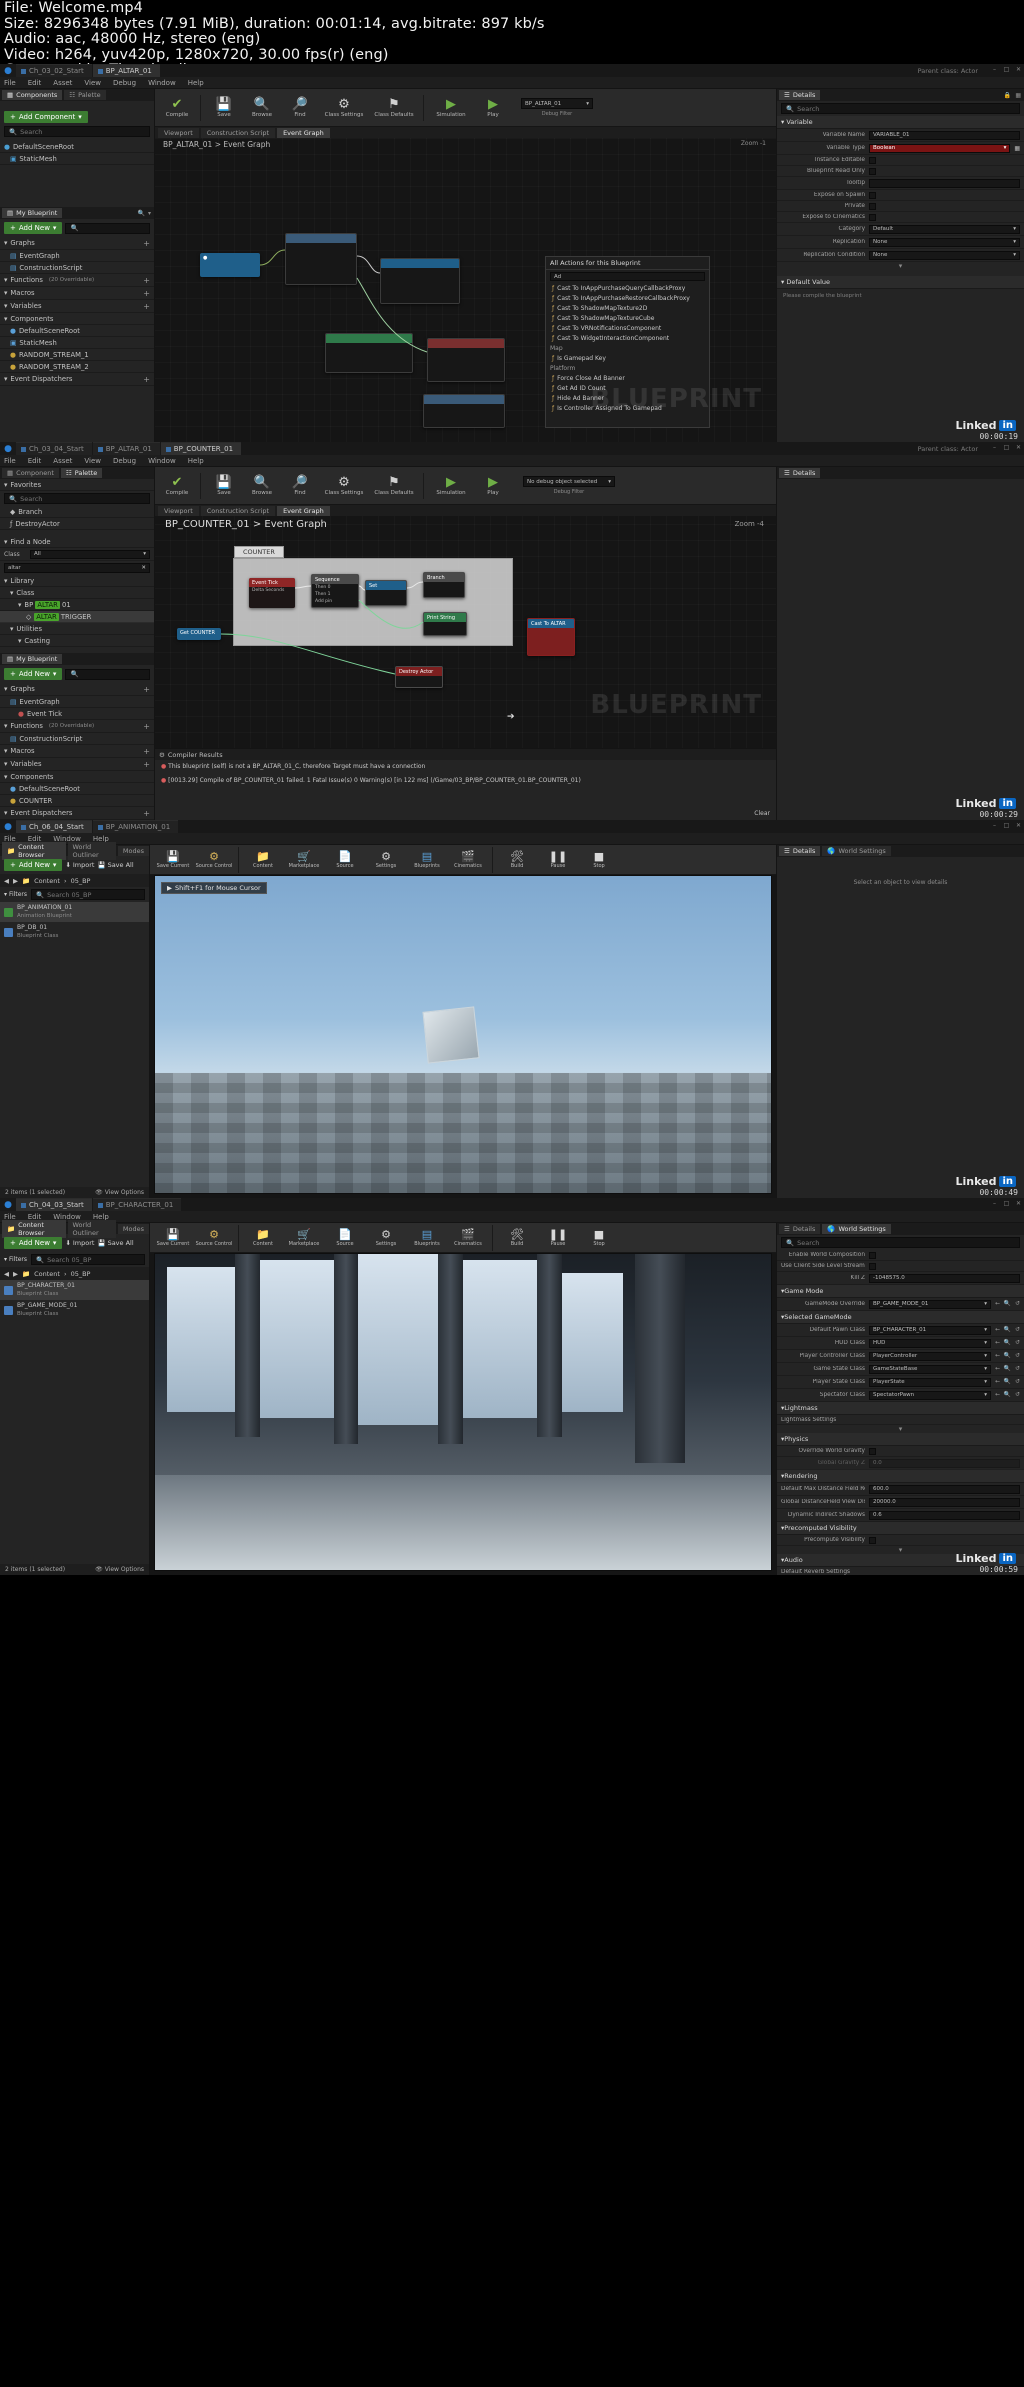 The image size is (1024, 2387). I want to click on ws-row-player-state-class: Player State Class PlayerState ▾ ← 🔍 ↺, so click(900, 1382).